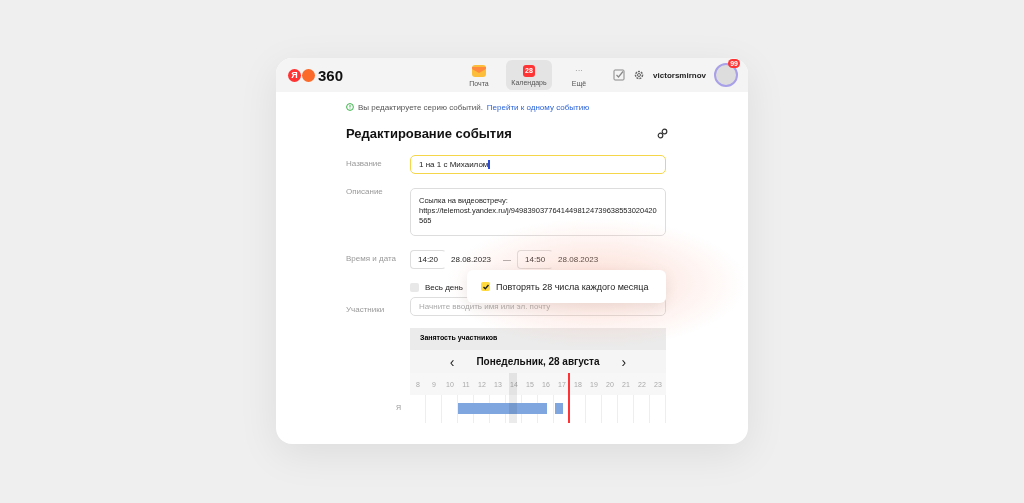  Describe the element at coordinates (535, 259) in the screenshot. I see `end-time-field: 14:50` at that location.